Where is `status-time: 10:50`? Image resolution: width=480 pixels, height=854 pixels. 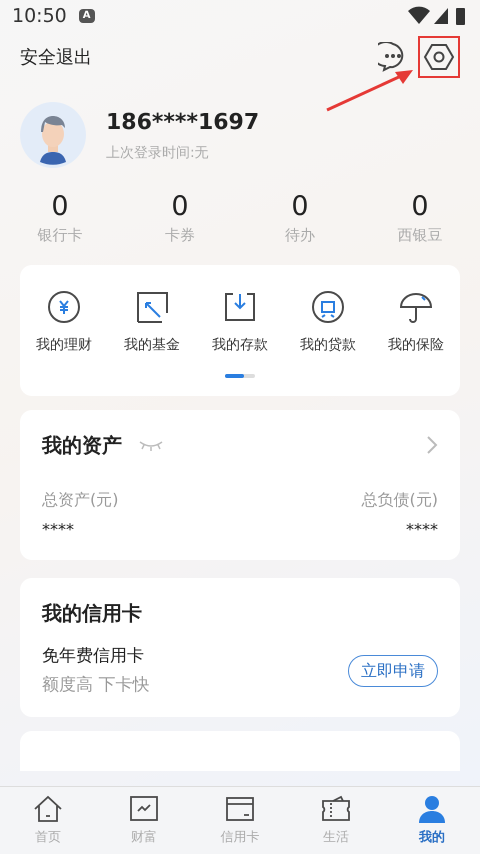
status-time: 10:50 is located at coordinates (39, 16).